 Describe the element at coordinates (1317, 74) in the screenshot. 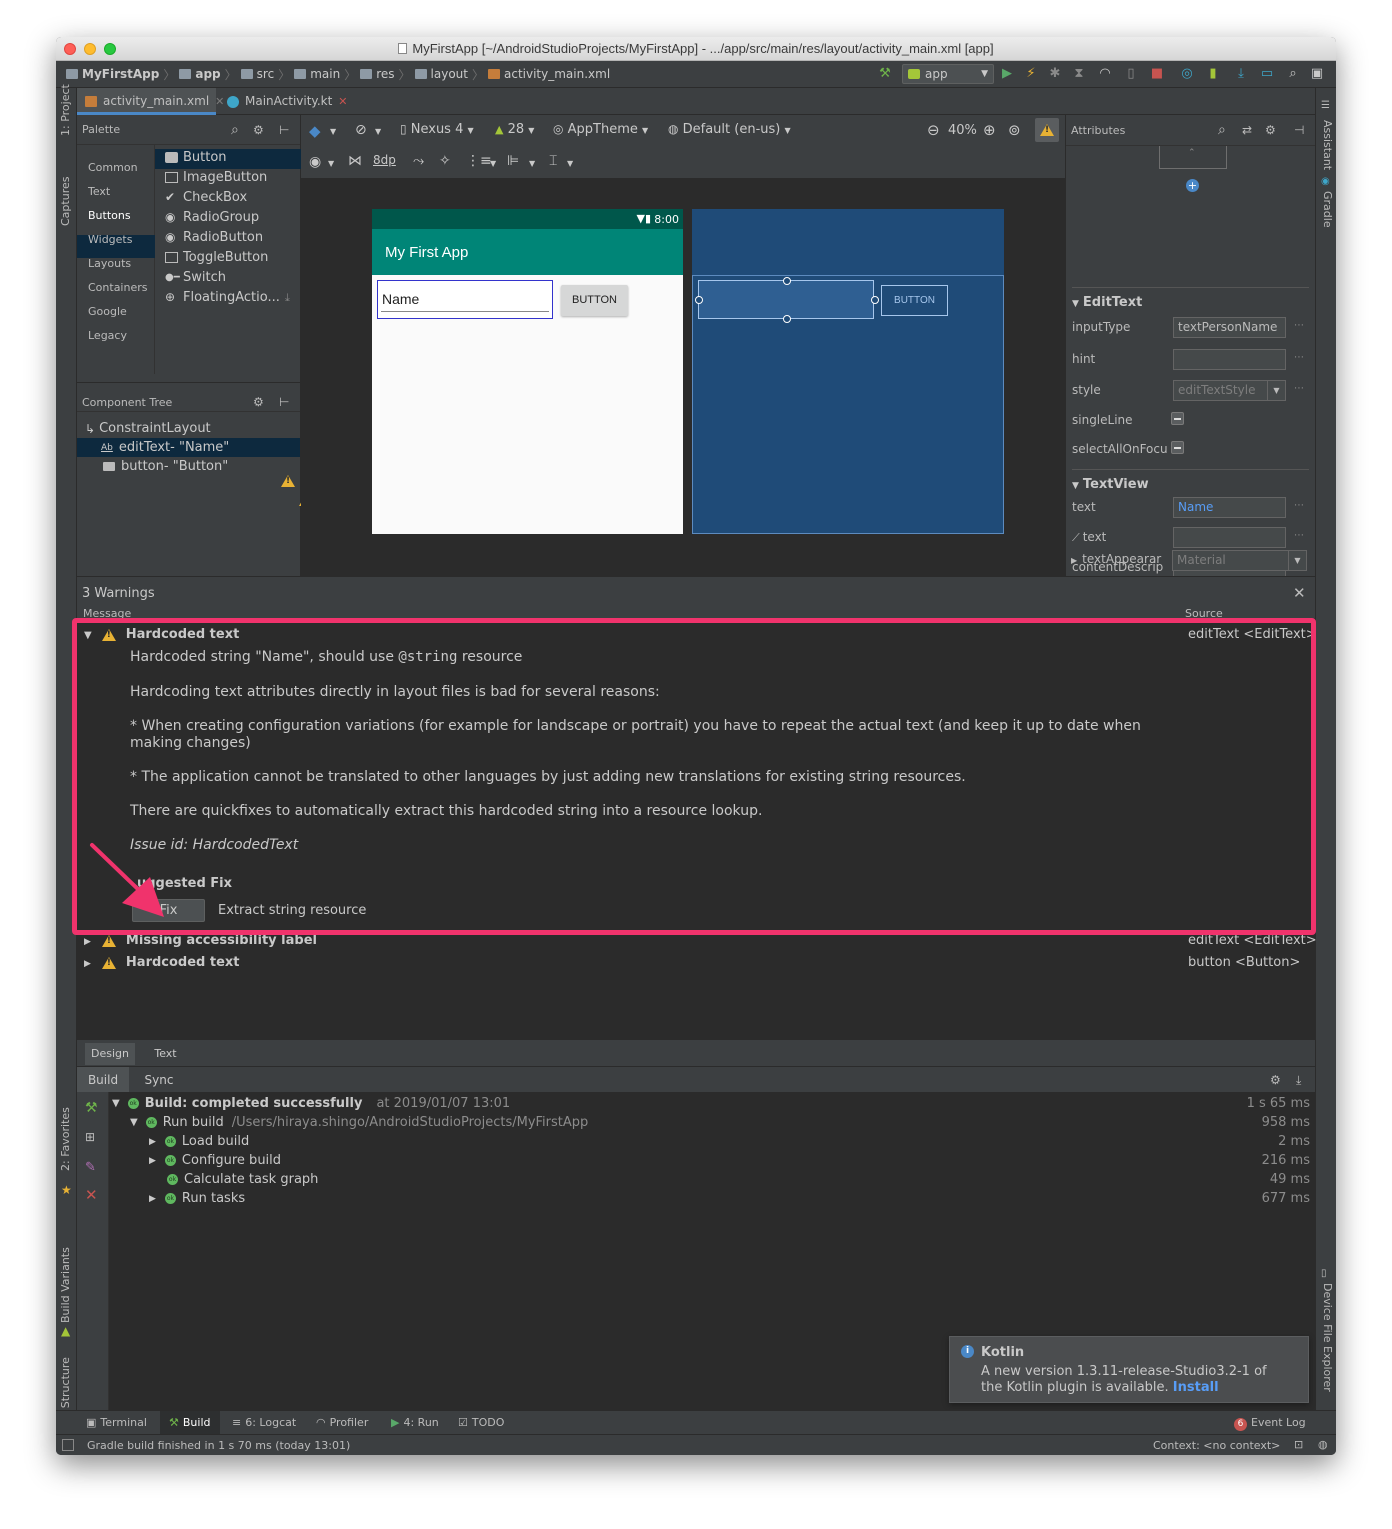

I see `window-icon: ▣` at that location.